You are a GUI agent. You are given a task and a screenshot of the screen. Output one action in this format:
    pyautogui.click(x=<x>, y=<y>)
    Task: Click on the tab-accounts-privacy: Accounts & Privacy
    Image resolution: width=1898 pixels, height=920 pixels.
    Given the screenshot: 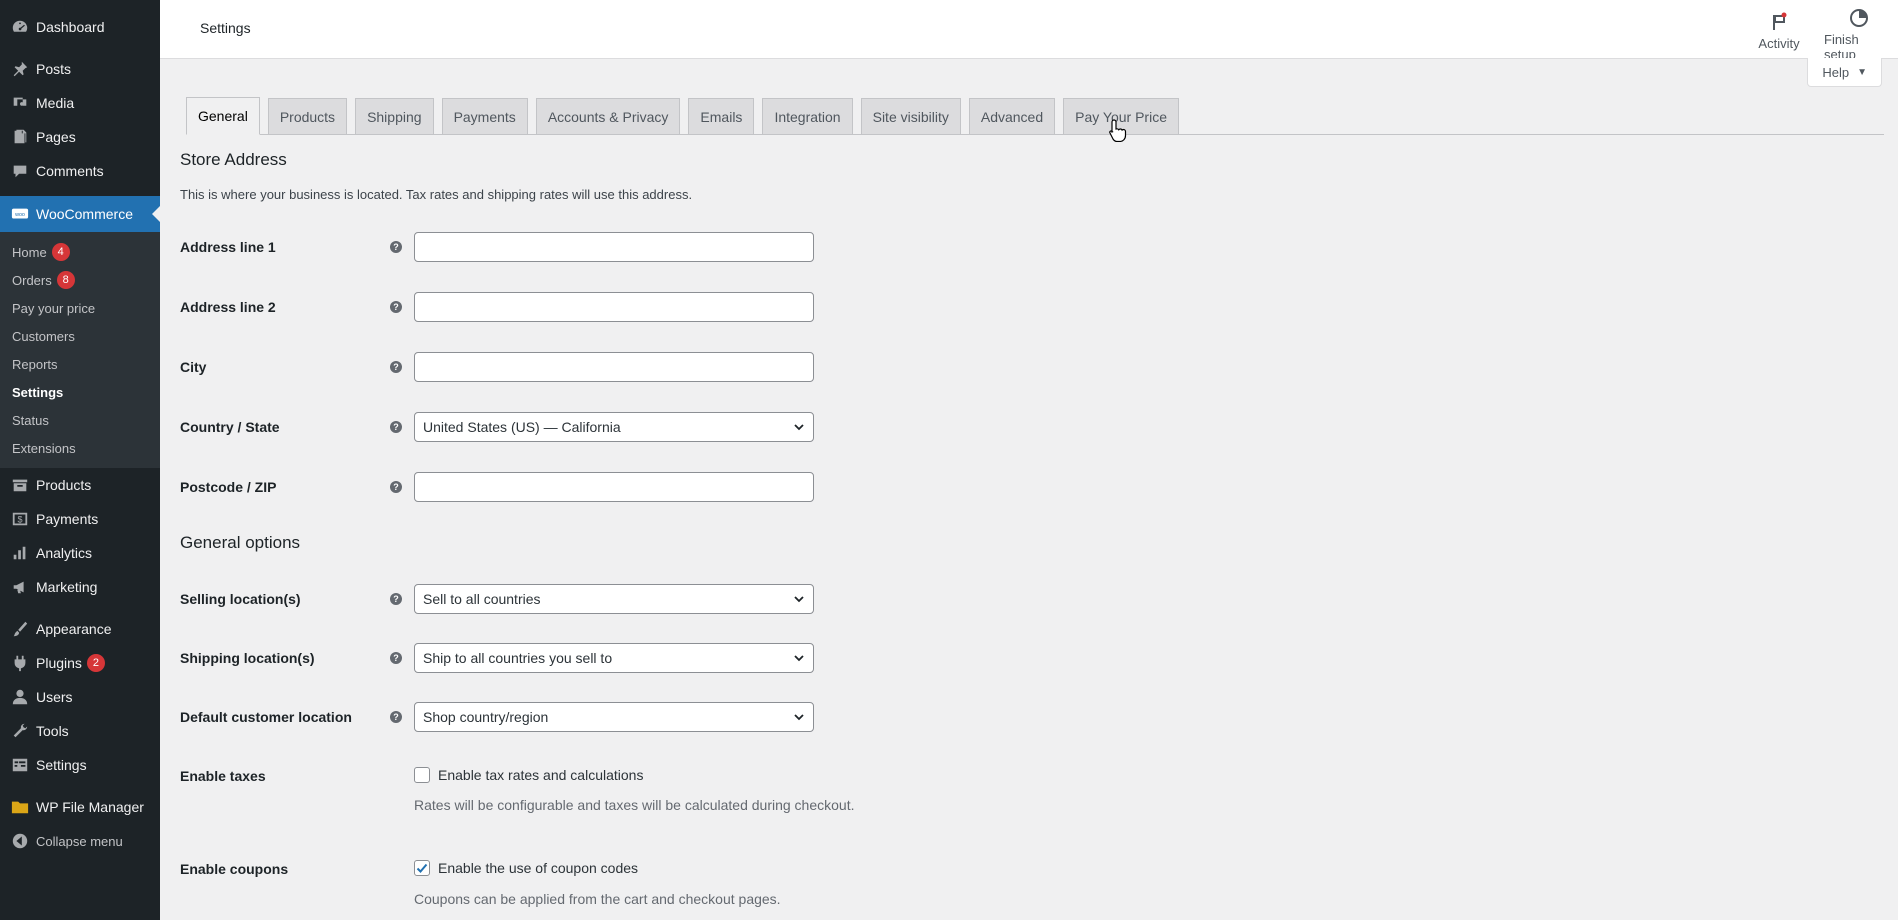 What is the action you would take?
    pyautogui.click(x=608, y=116)
    